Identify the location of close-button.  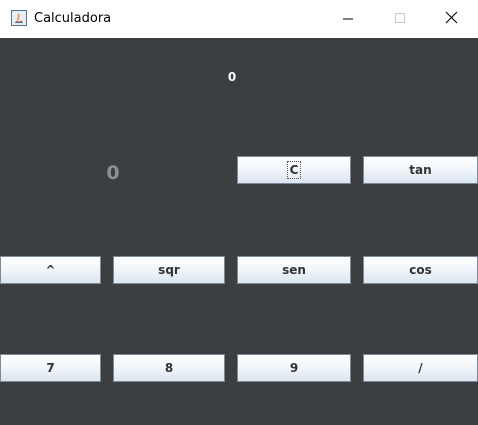
(452, 19).